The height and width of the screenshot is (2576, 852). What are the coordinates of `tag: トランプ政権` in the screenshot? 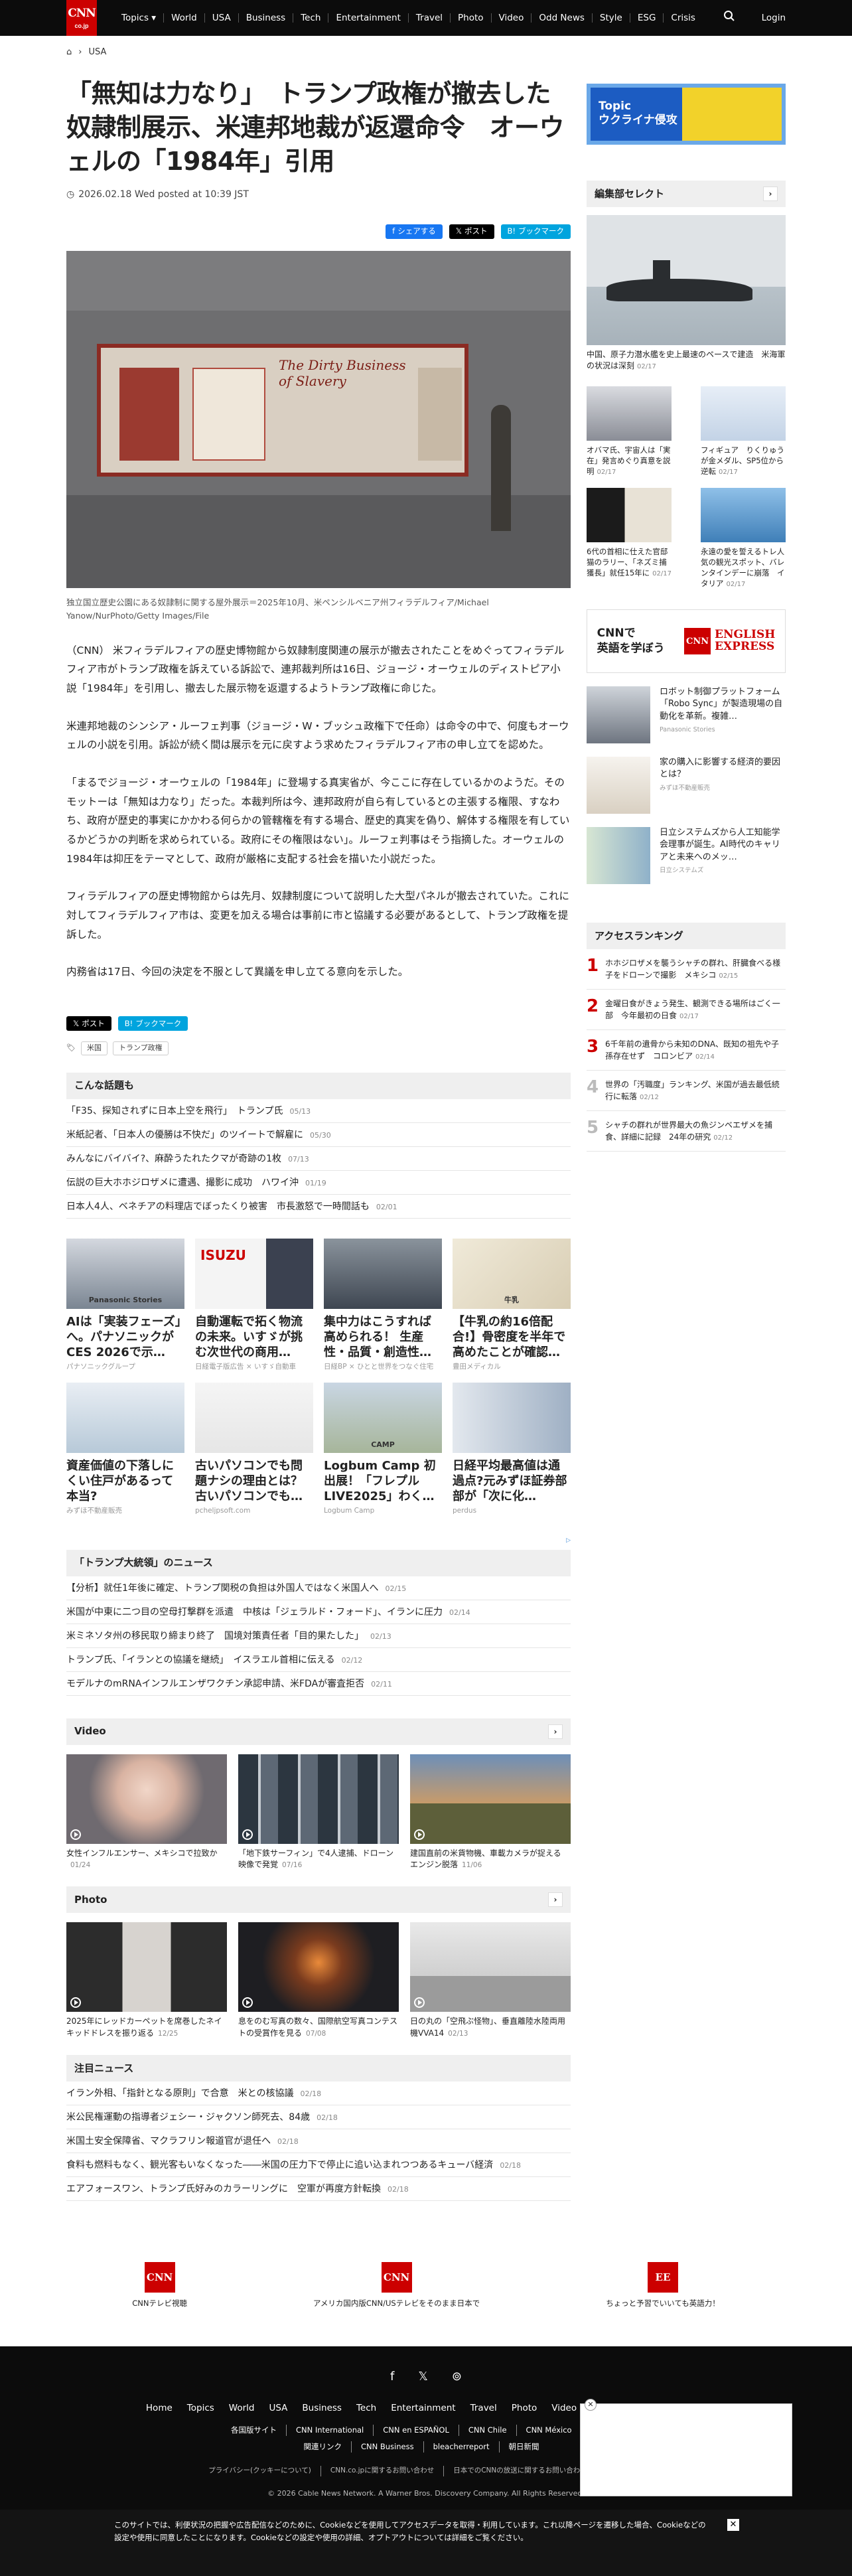 It's located at (140, 1048).